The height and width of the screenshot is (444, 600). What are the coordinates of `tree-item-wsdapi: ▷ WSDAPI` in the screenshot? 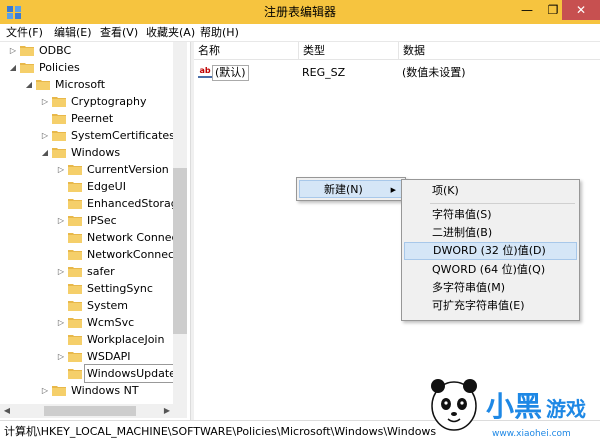 It's located at (94, 356).